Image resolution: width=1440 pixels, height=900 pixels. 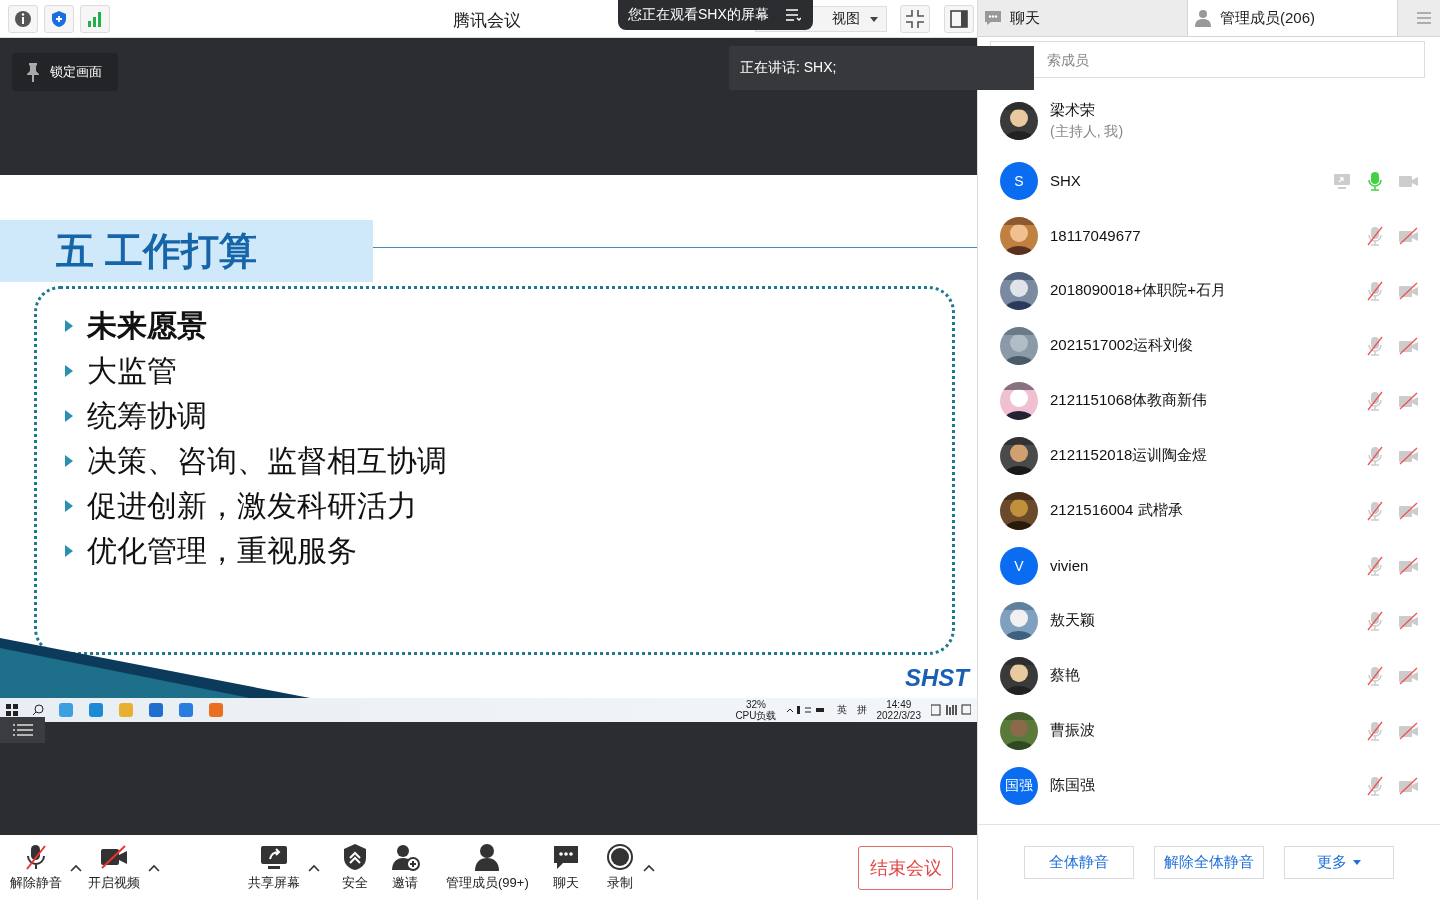 I want to click on signal-icon, so click(x=95, y=18).